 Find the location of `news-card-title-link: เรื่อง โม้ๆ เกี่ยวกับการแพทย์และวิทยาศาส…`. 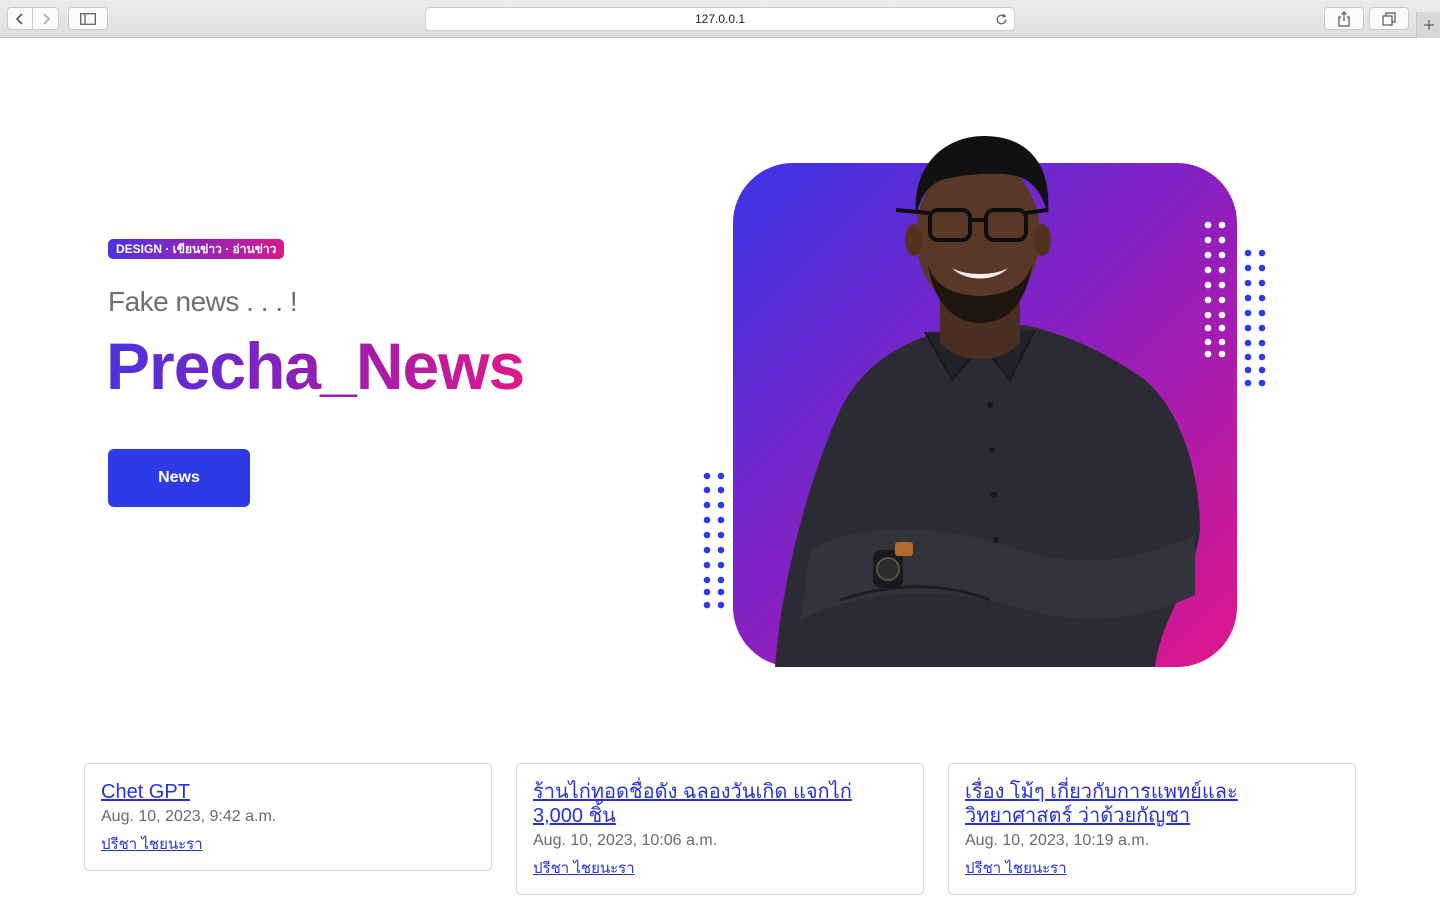

news-card-title-link: เรื่อง โม้ๆ เกี่ยวกับการแพทย์และวิทยาศาส… is located at coordinates (1152, 804).